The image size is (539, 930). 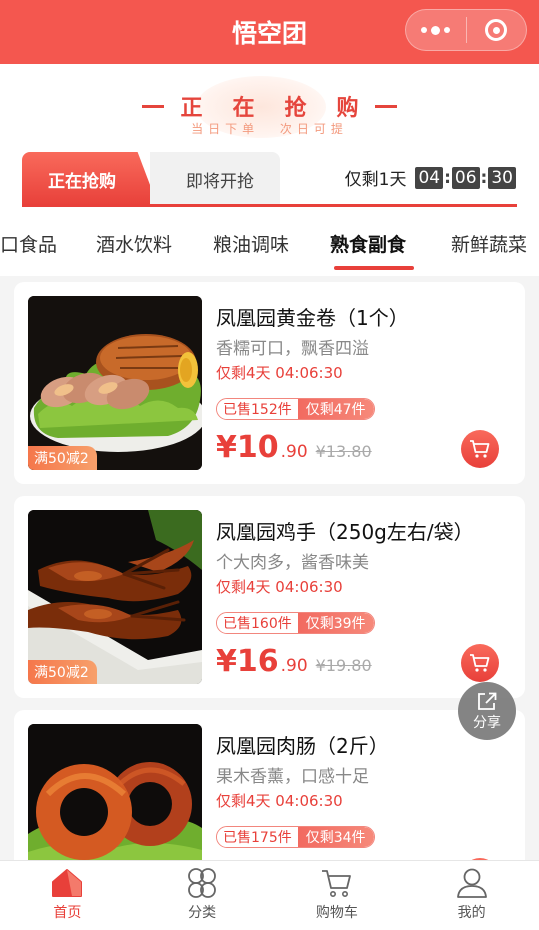 What do you see at coordinates (257, 409) in the screenshot?
I see `sold-count: 已售152件` at bounding box center [257, 409].